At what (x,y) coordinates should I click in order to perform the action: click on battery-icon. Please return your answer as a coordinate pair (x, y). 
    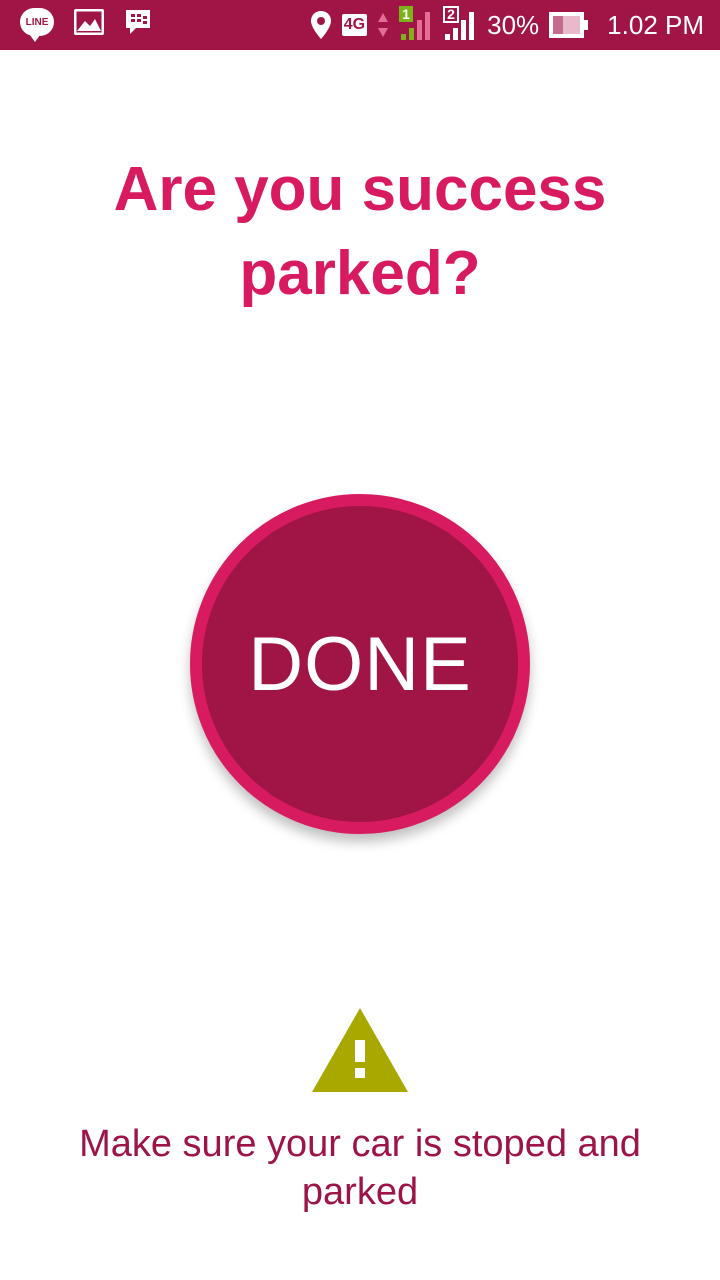
    Looking at the image, I should click on (569, 25).